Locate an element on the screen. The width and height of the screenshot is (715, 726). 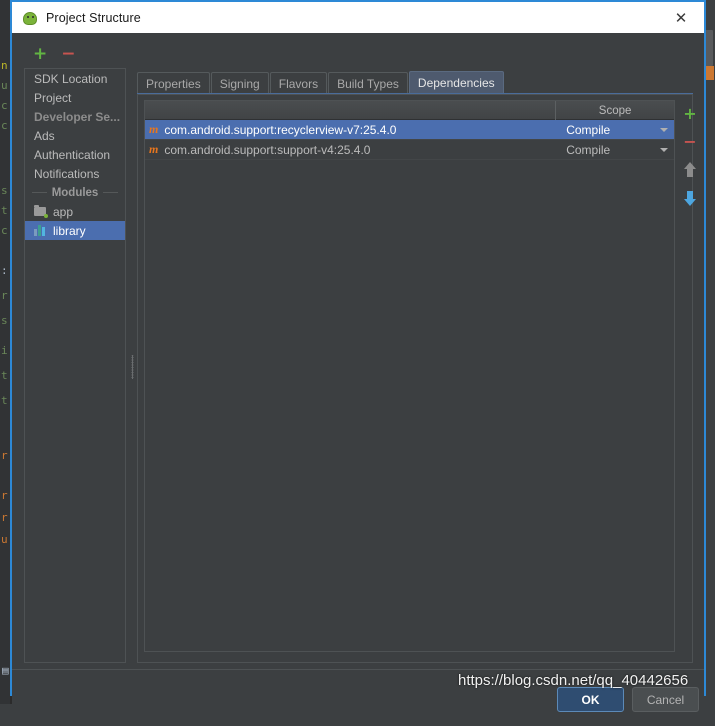
cancel-button: Cancel is located at coordinates (665, 699).